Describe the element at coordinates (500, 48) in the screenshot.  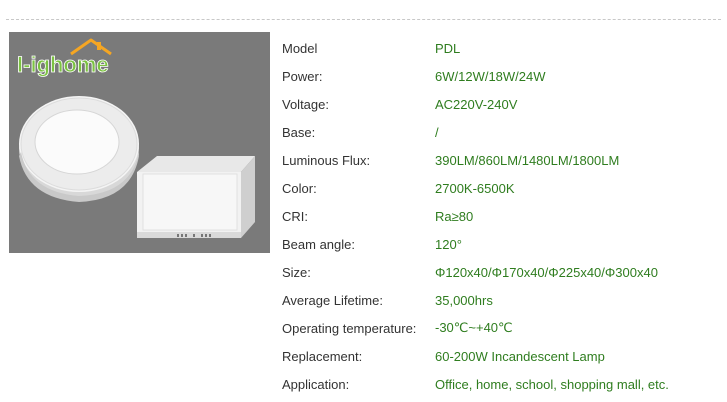
I see `spec-row: Model PDL` at that location.